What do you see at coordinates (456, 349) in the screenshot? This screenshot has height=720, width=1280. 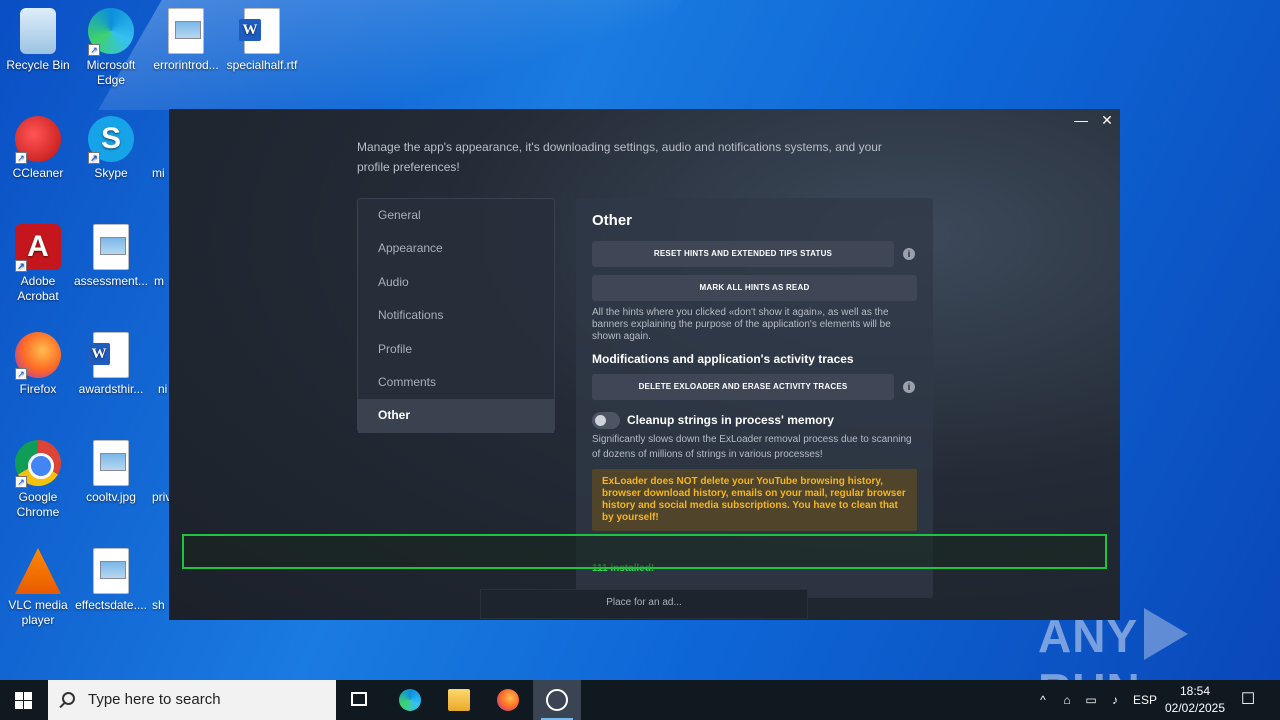 I see `menu-item-profile: Profile` at bounding box center [456, 349].